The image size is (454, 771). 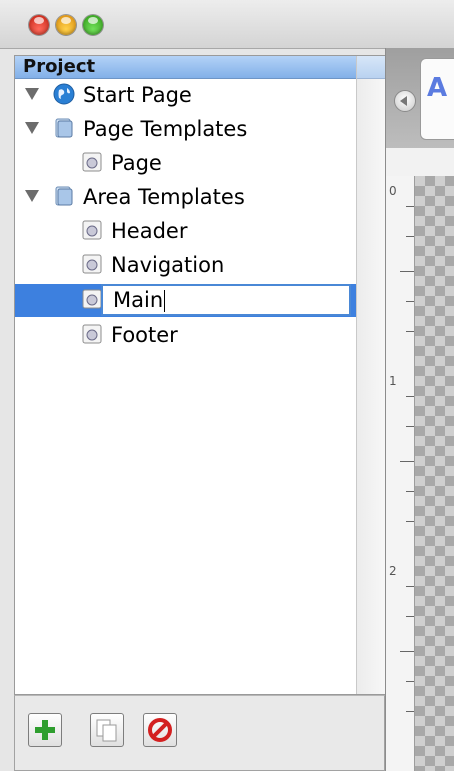 I want to click on ruler-label: 0, so click(x=393, y=191).